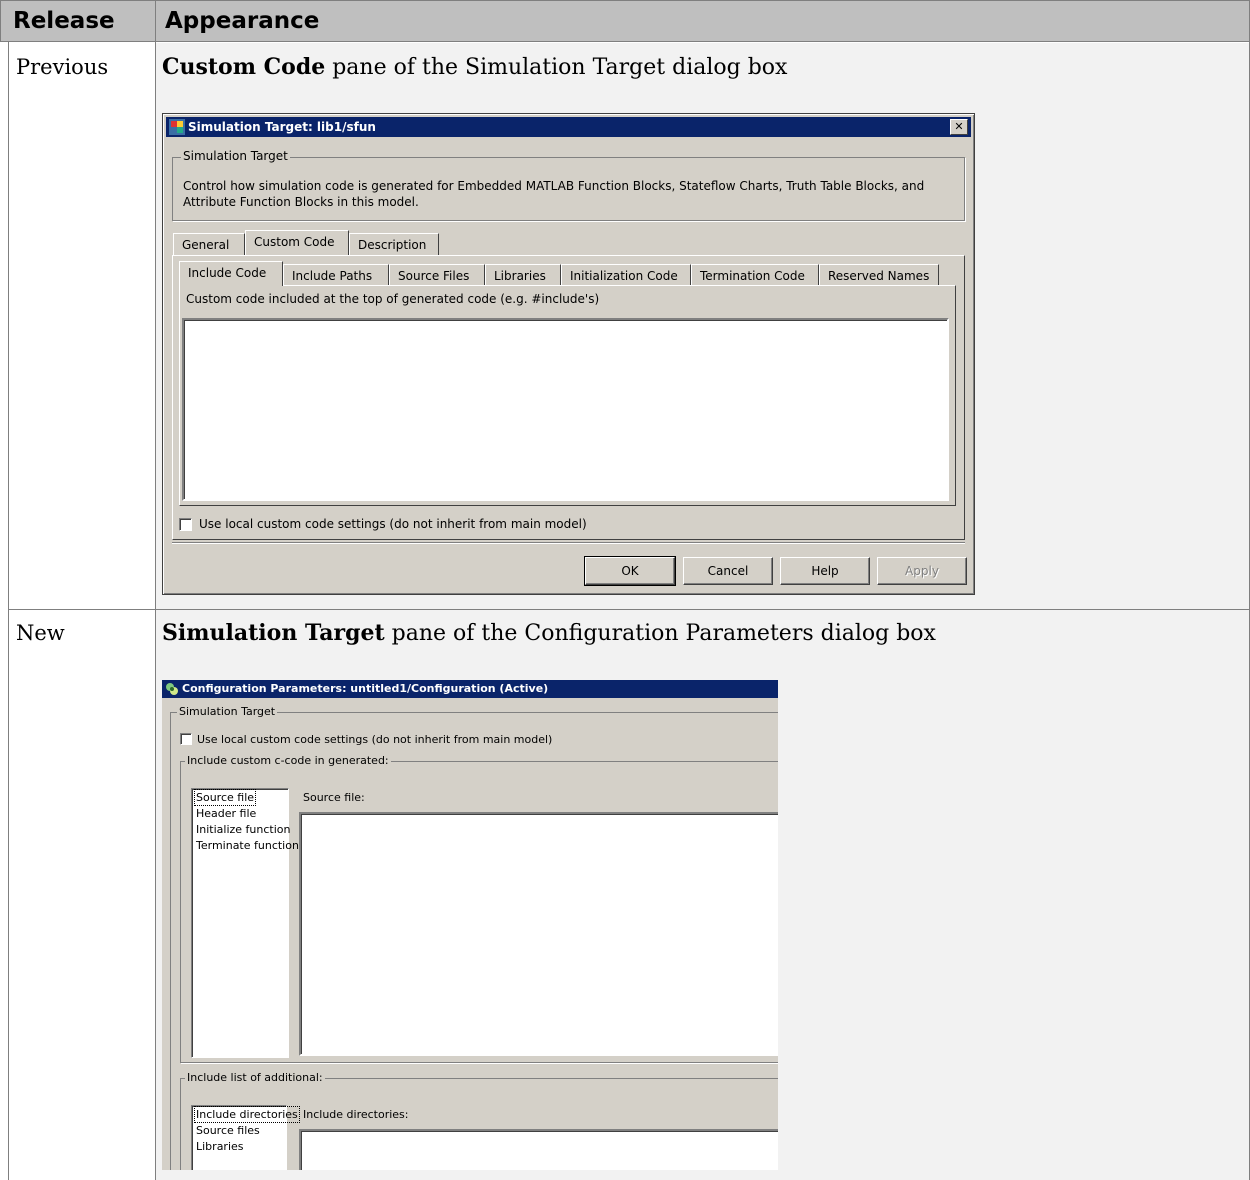 The image size is (1250, 1180). What do you see at coordinates (336, 275) in the screenshot?
I see `subtab-include-paths: Include Paths` at bounding box center [336, 275].